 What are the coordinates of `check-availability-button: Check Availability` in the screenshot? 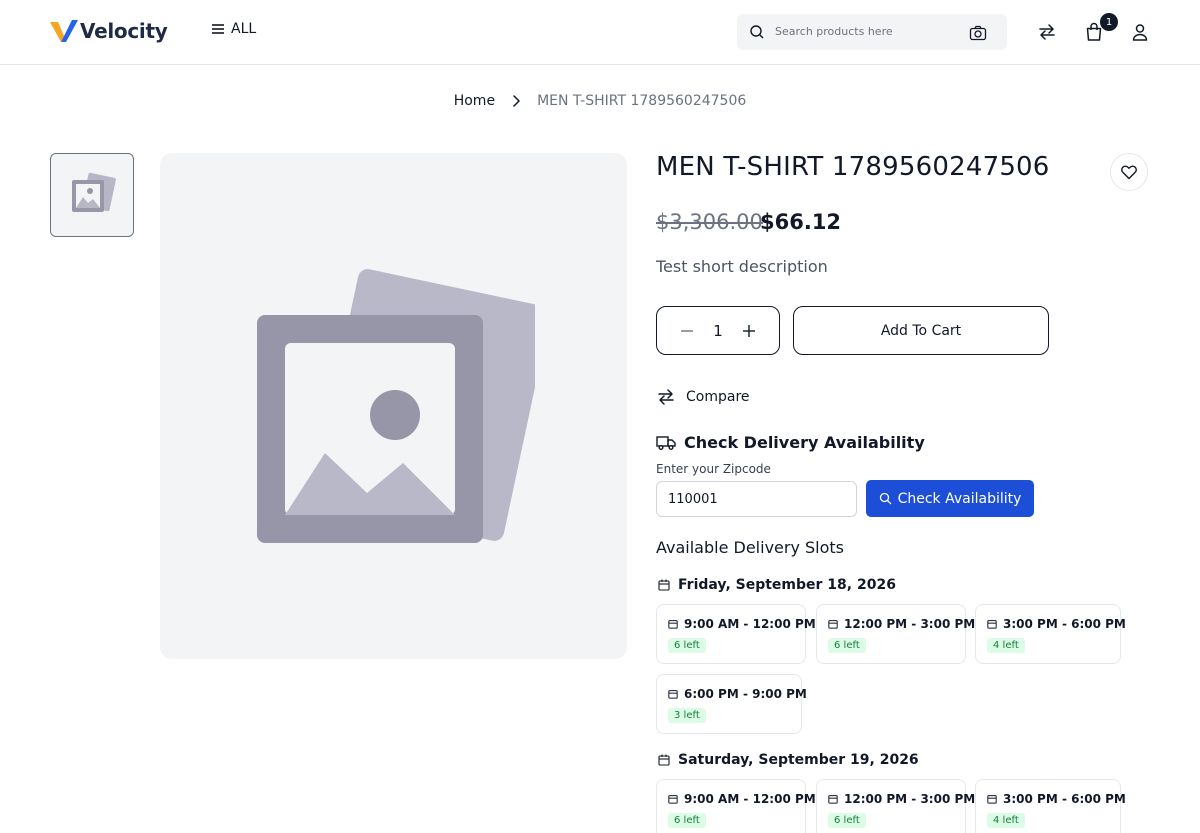 It's located at (950, 498).